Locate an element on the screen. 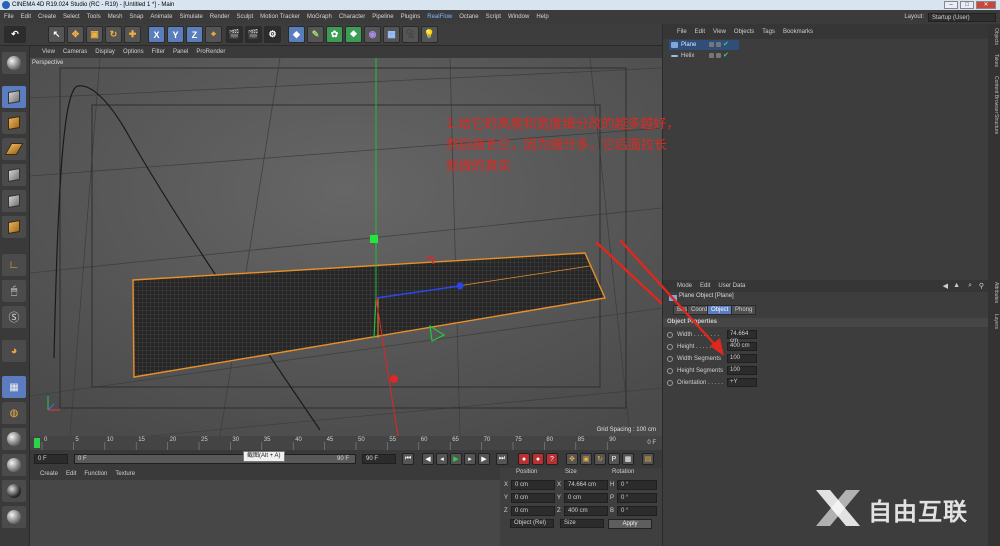 Image resolution: width=1000 pixels, height=546 pixels. coord-rotation-h-field: 0 ° is located at coordinates (637, 485).